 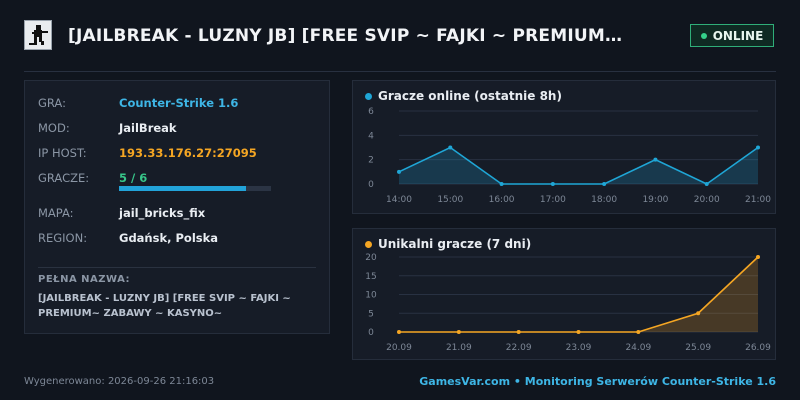 I want to click on info-value-game: Counter-Strike 1.6, so click(x=179, y=103).